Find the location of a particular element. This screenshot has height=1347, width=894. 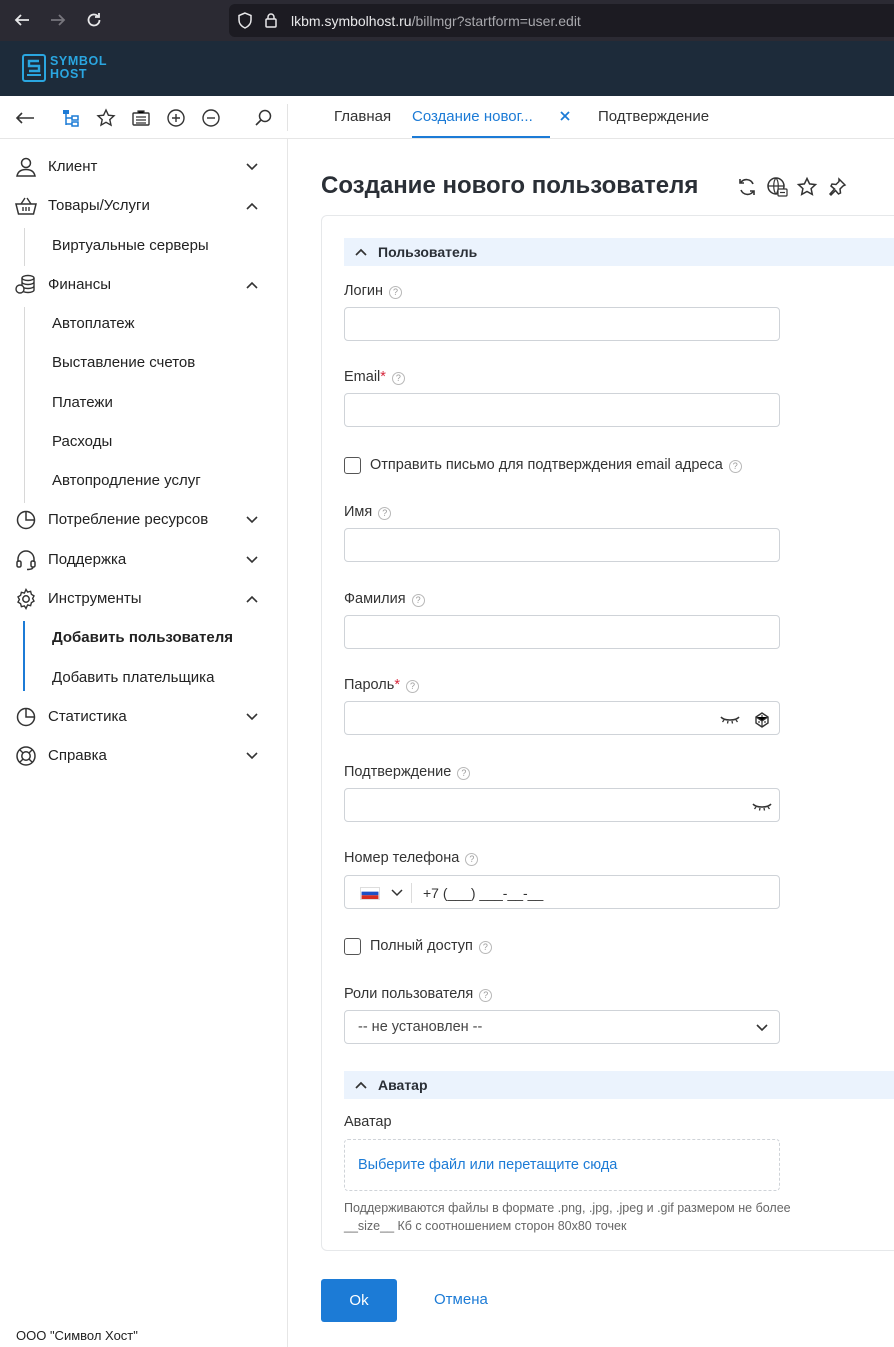

sidebar-item-client: Клиент is located at coordinates (143, 167).